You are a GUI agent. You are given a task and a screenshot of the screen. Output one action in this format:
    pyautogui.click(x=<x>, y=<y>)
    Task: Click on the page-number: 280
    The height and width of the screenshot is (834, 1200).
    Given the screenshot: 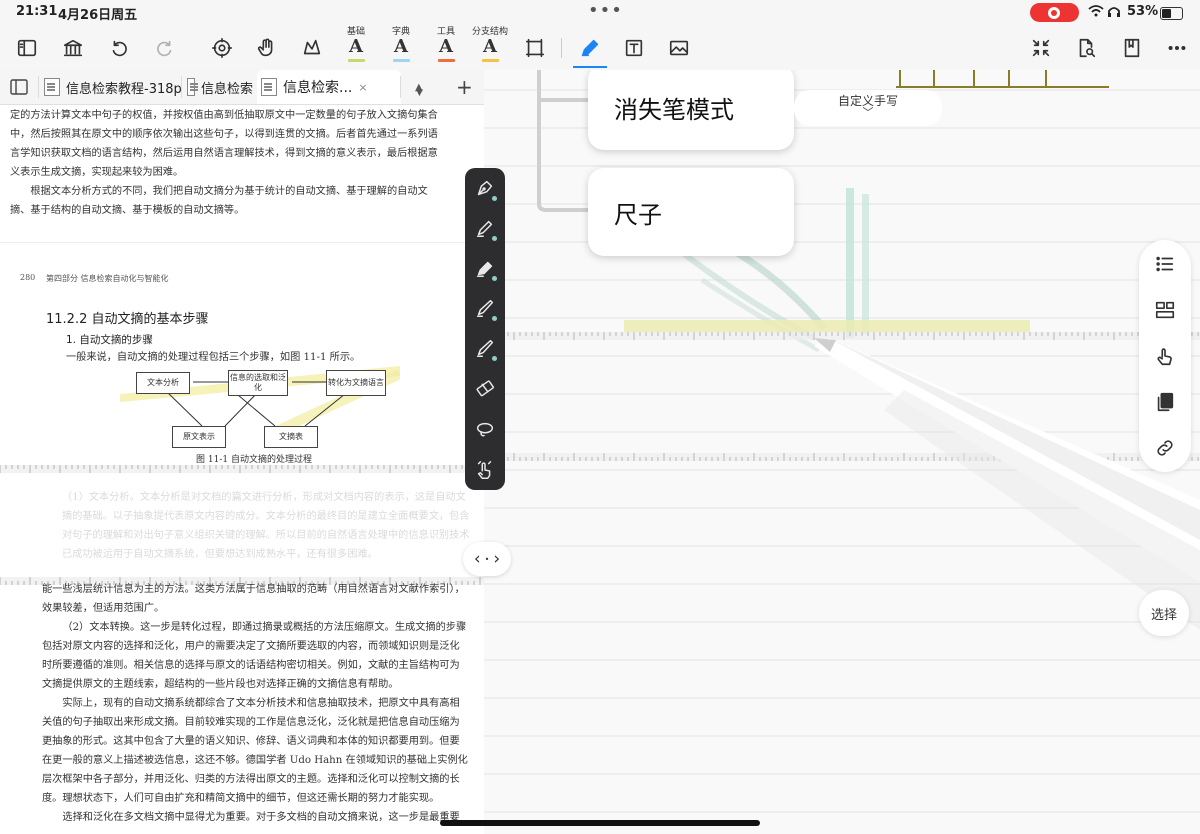 What is the action you would take?
    pyautogui.click(x=28, y=277)
    